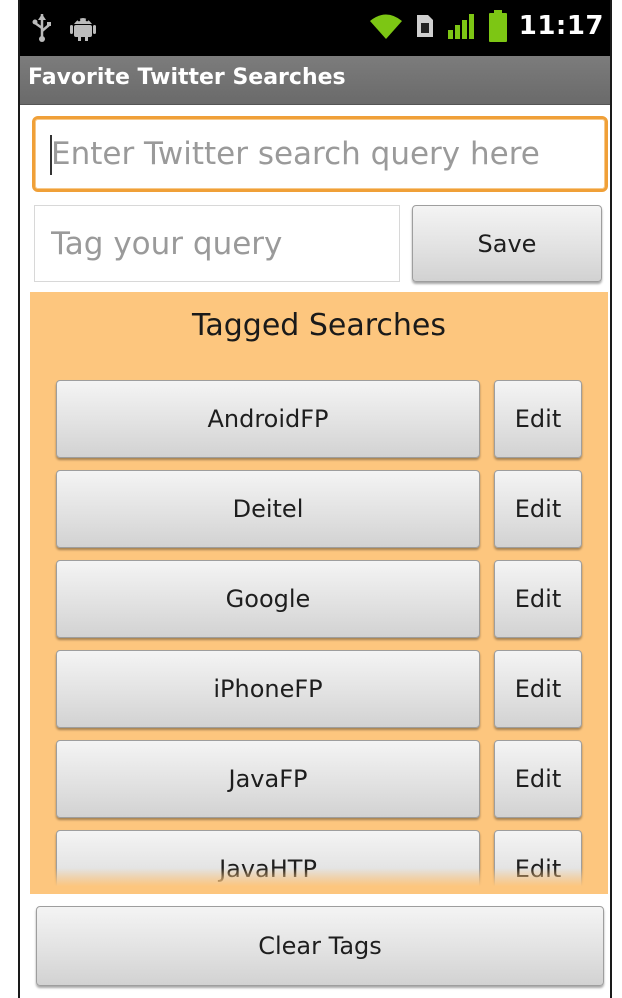 Image resolution: width=622 pixels, height=998 pixels. What do you see at coordinates (320, 154) in the screenshot?
I see `search-query-input` at bounding box center [320, 154].